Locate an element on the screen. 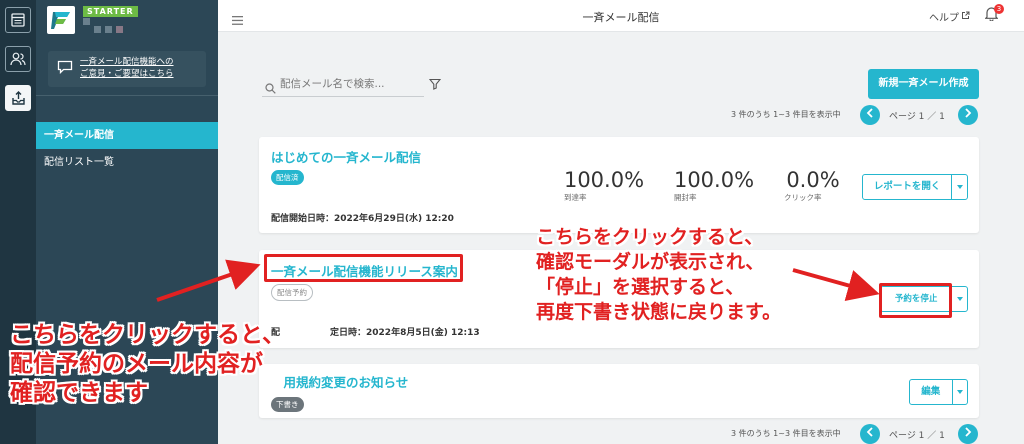 This screenshot has height=444, width=1024. arrow-right is located at coordinates (836, 284).